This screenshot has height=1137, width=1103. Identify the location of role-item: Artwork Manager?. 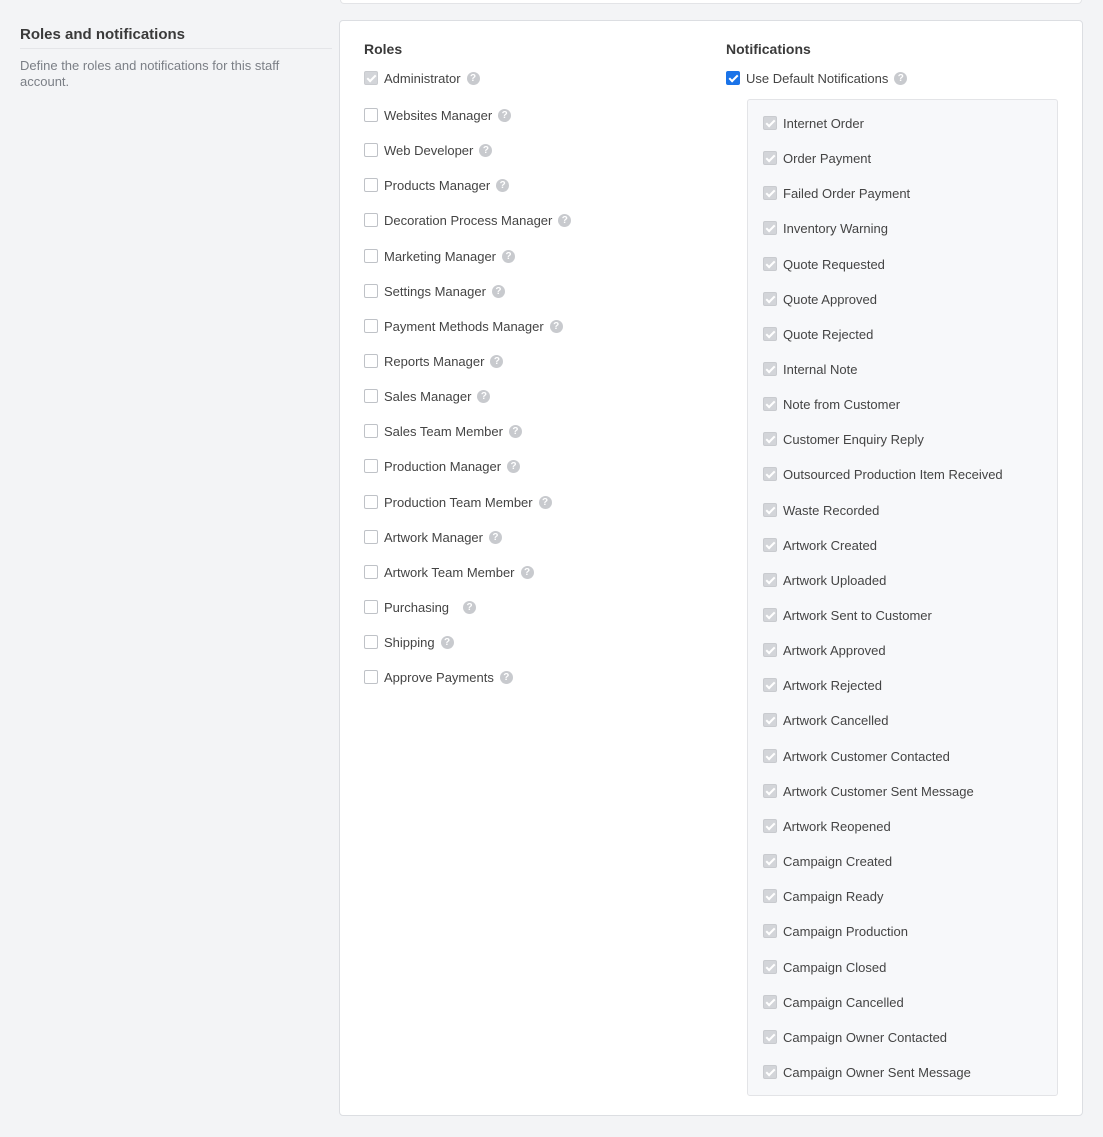
(433, 537).